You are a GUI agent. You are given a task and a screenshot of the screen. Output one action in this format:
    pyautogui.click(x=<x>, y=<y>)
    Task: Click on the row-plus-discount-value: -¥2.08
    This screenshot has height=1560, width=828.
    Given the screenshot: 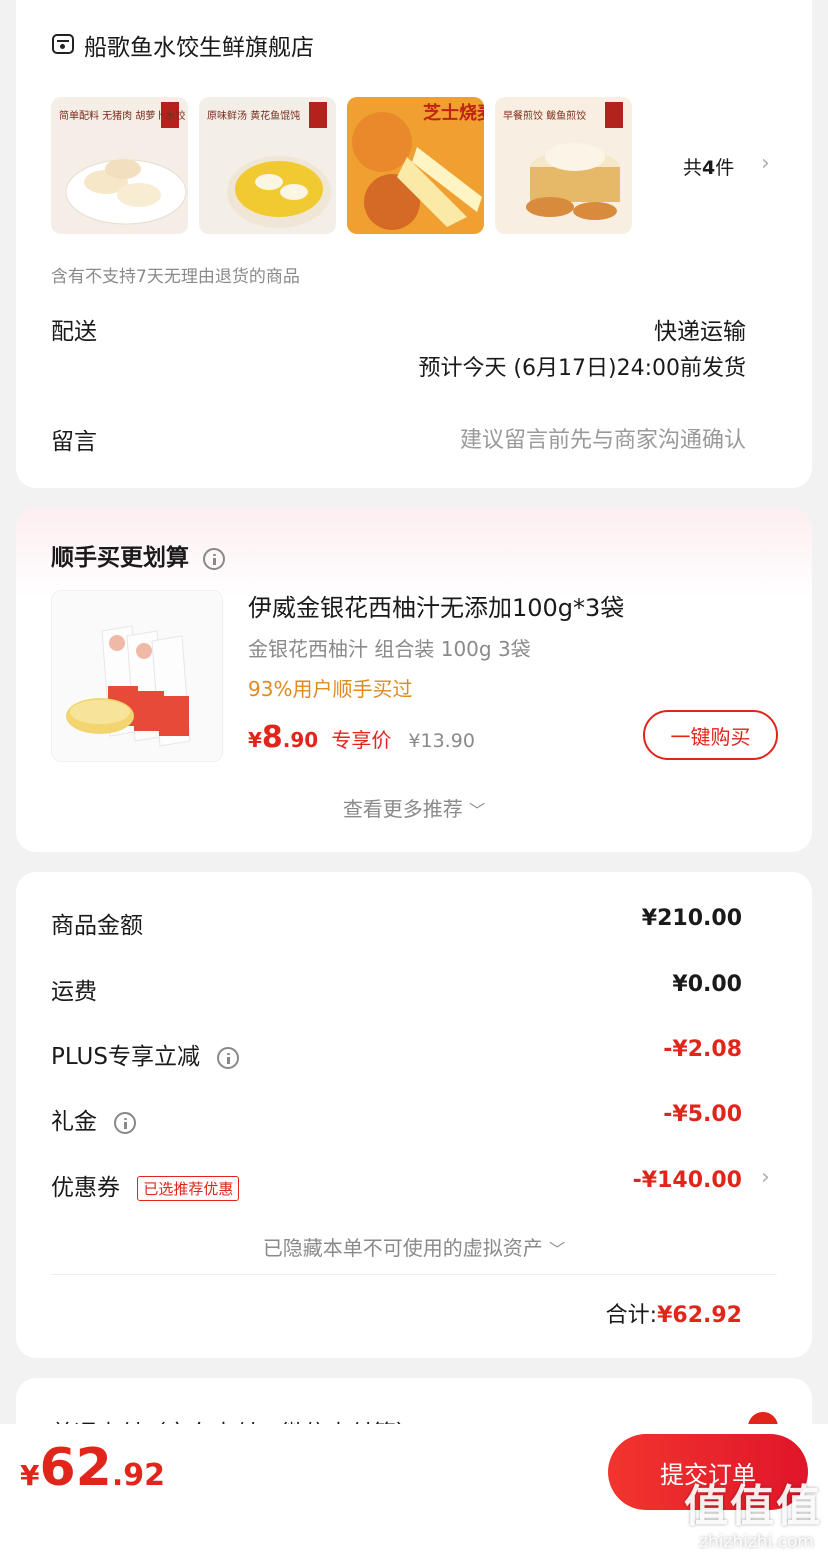 What is the action you would take?
    pyautogui.click(x=702, y=1049)
    